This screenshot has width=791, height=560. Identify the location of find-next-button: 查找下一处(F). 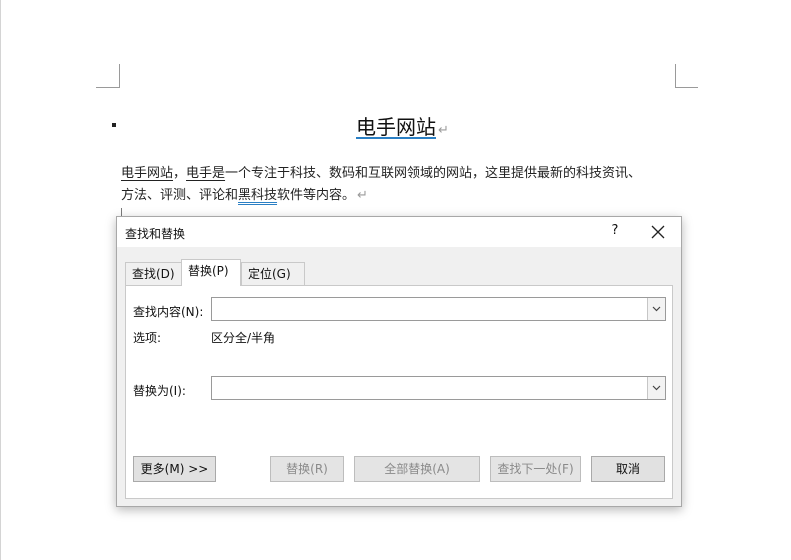
(535, 469).